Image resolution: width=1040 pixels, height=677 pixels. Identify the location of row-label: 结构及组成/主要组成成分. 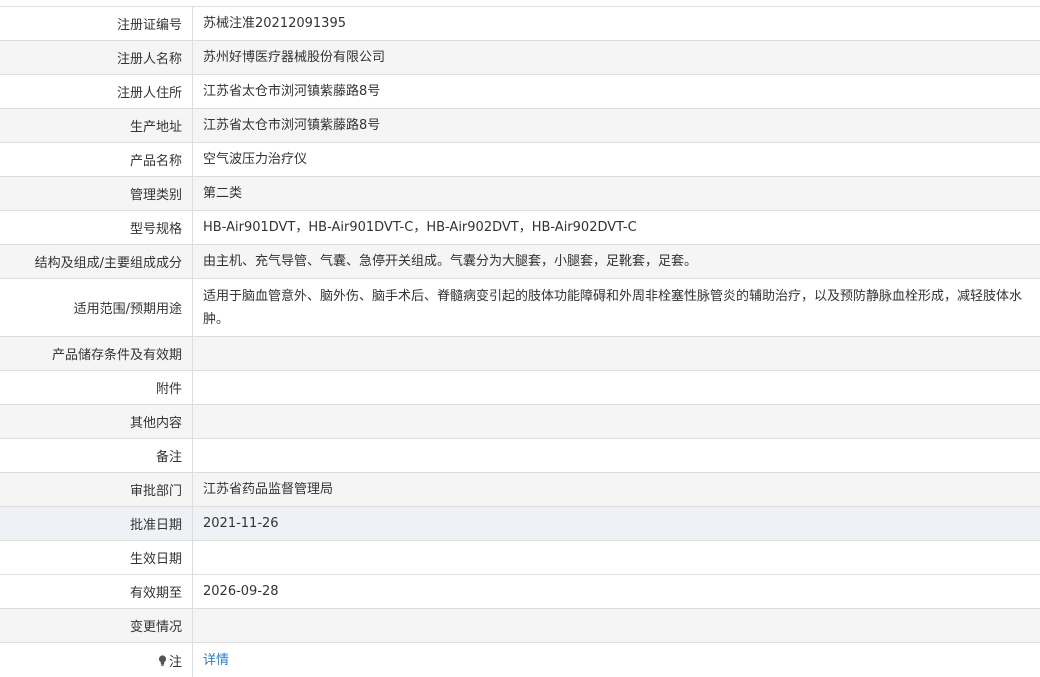
(96, 261).